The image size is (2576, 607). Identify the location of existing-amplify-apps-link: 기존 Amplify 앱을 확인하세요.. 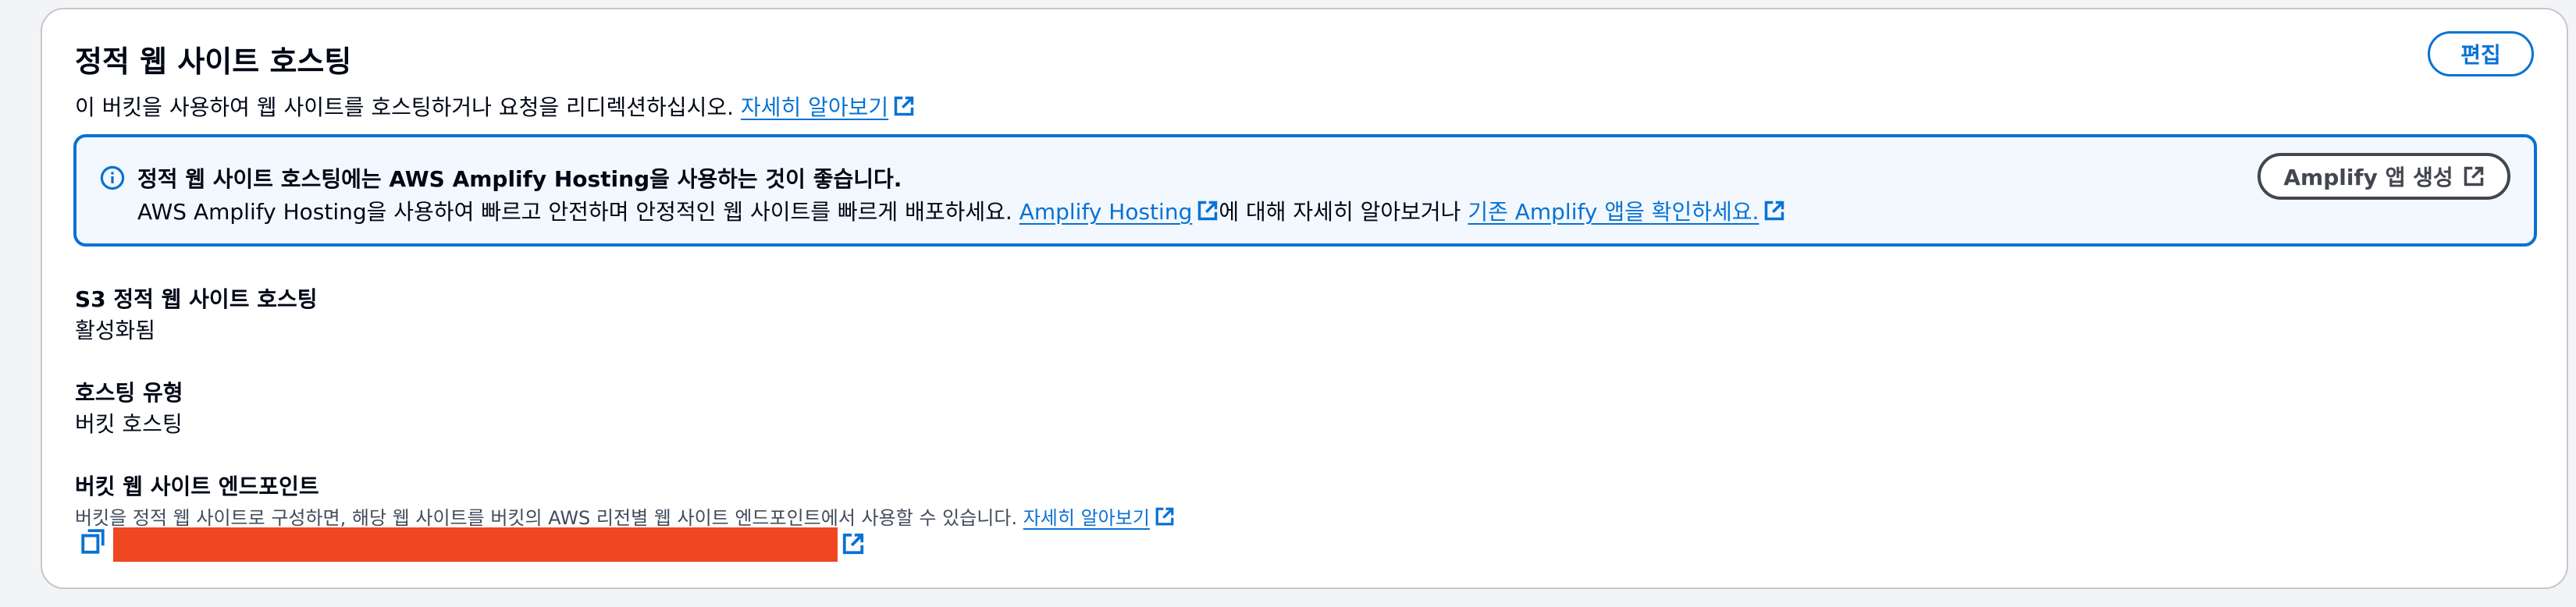
(1626, 212).